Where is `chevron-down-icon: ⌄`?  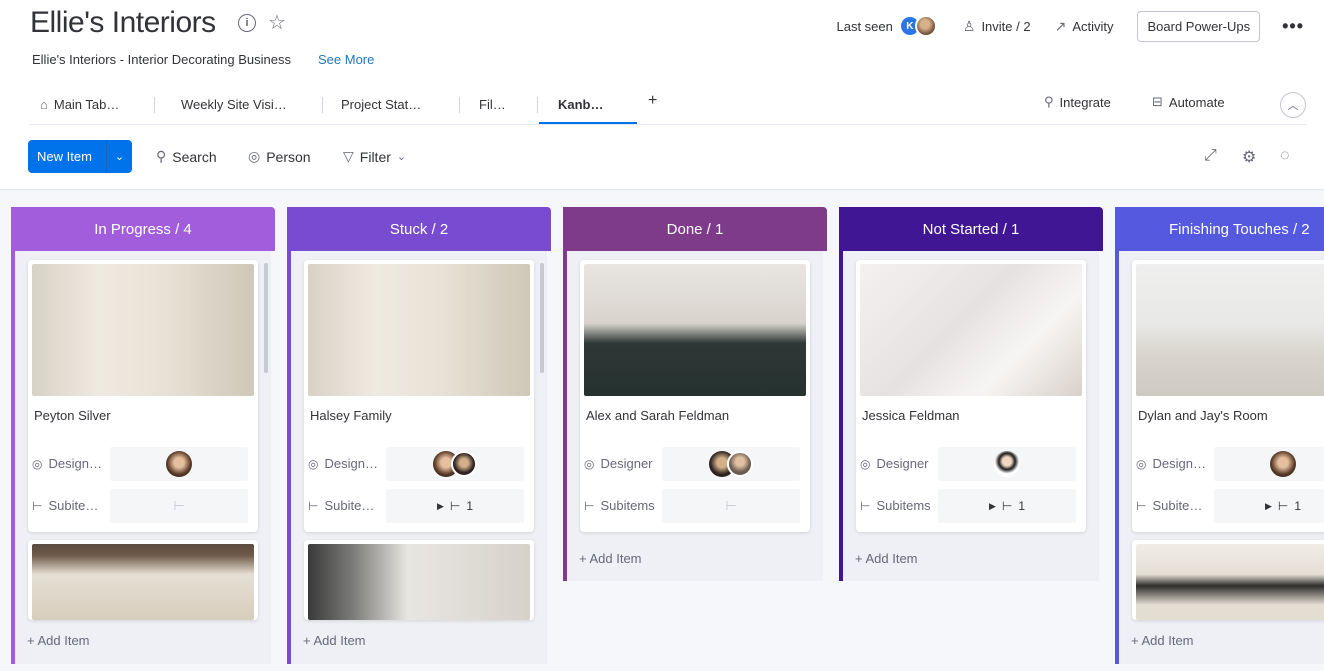
chevron-down-icon: ⌄ is located at coordinates (119, 156).